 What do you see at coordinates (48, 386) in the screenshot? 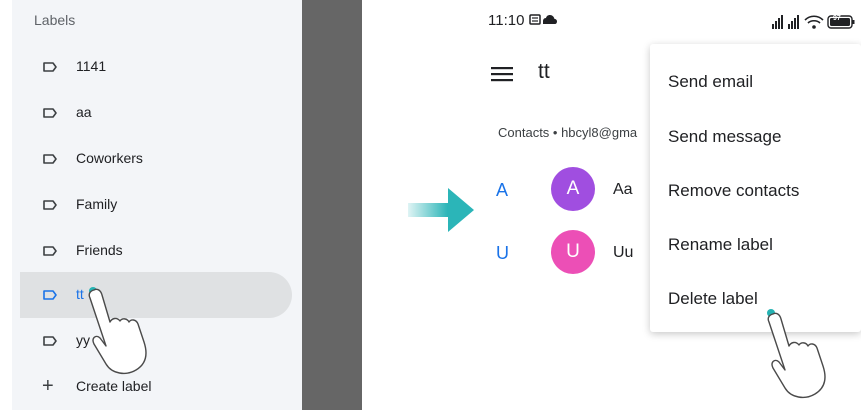
I see `plus-icon: +` at bounding box center [48, 386].